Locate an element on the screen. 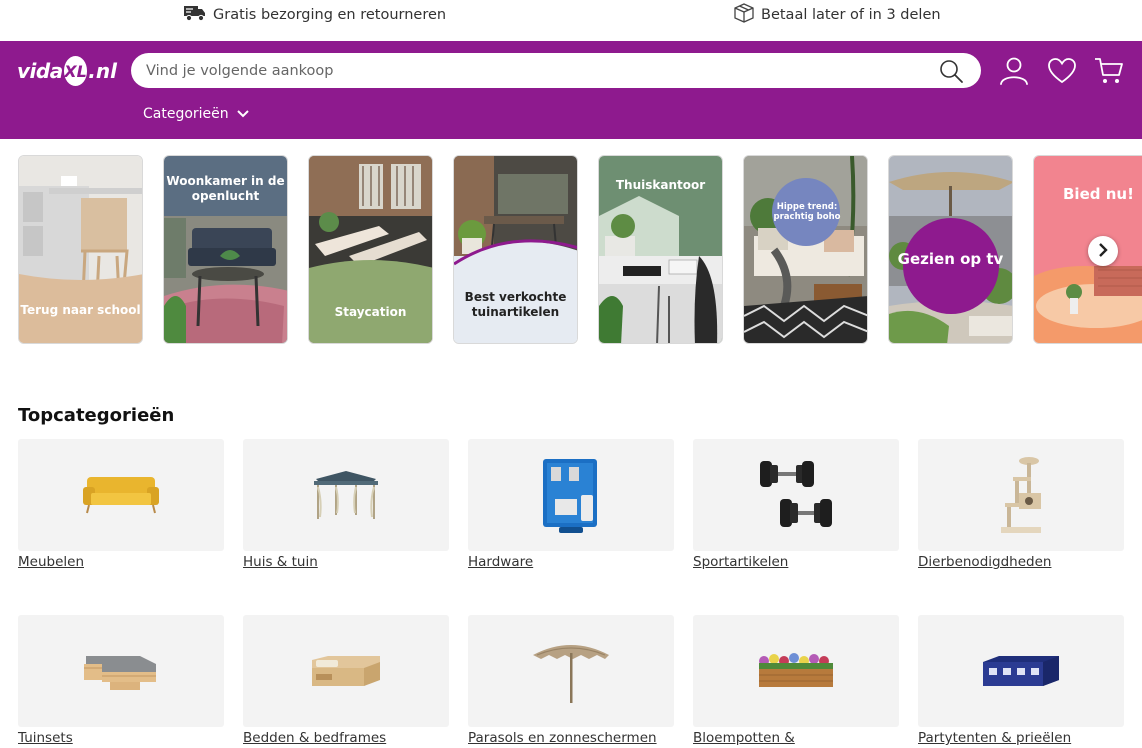 This screenshot has width=1142, height=748. banner-woonkamer-in-de-openlucht: Woonkamer in de openlucht is located at coordinates (225, 249).